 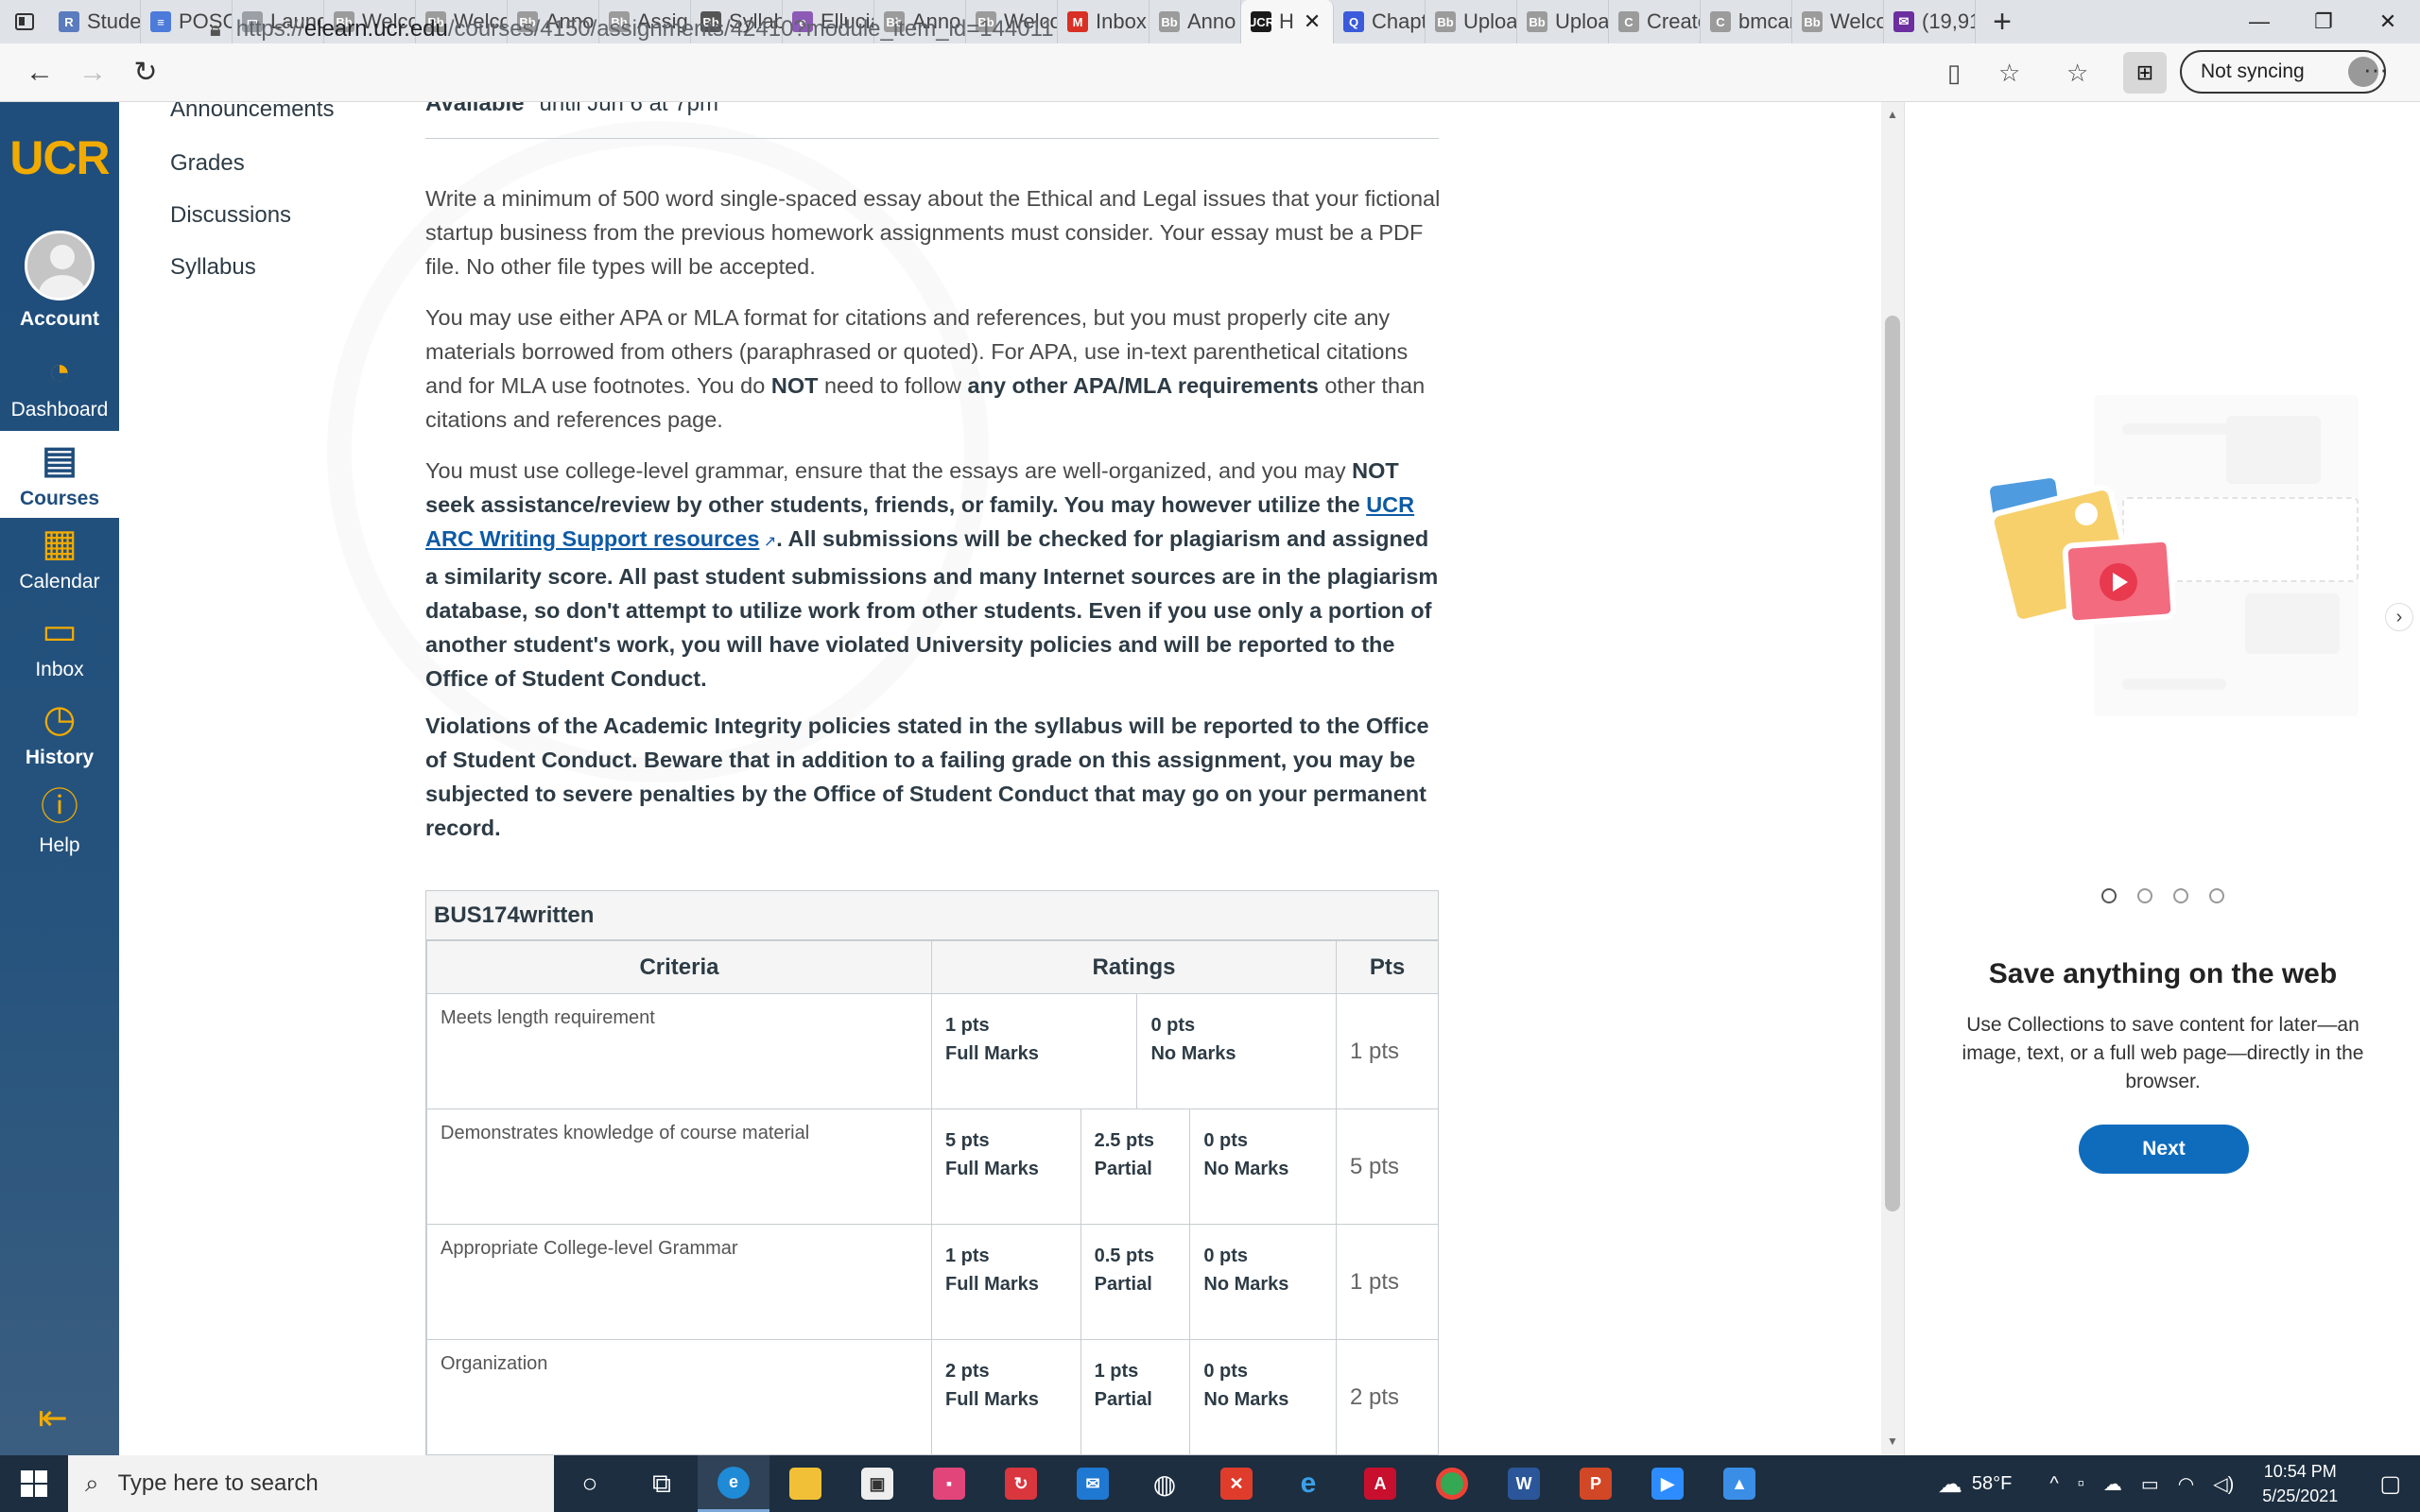 I want to click on globe-icon: ◍, so click(x=1165, y=1483).